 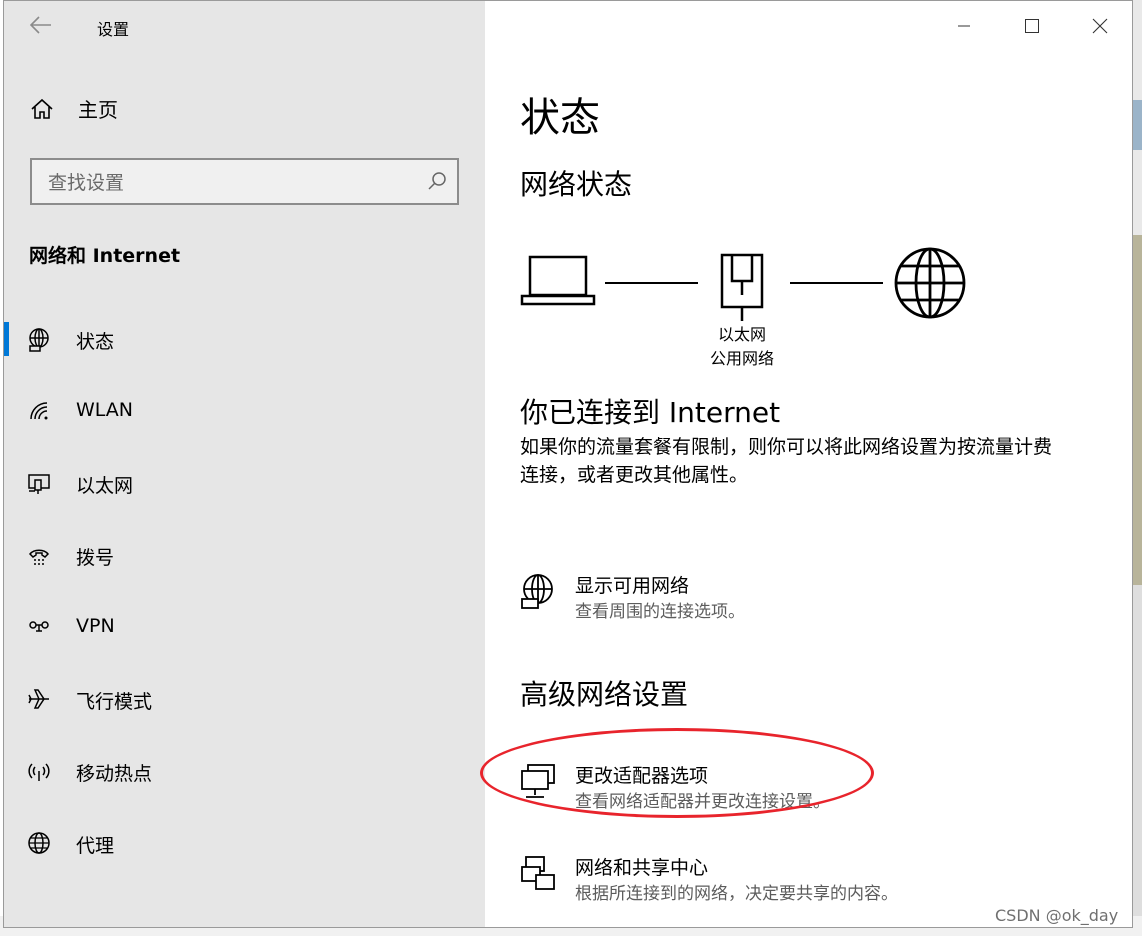 I want to click on globe-icon, so click(x=39, y=340).